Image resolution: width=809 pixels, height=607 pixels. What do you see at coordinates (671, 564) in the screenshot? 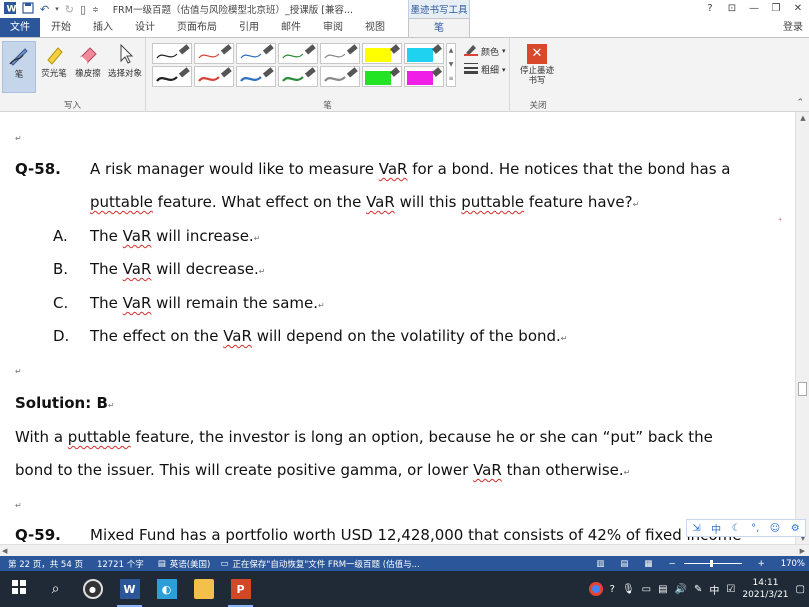
I see `zoom-out-icon: −` at bounding box center [671, 564].